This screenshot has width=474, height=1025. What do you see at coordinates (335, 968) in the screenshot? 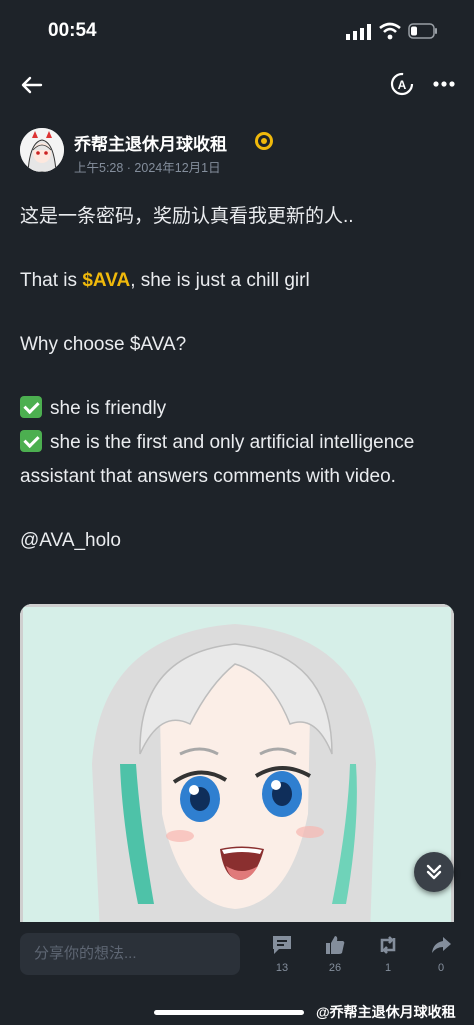
I see `like-count: 26` at bounding box center [335, 968].